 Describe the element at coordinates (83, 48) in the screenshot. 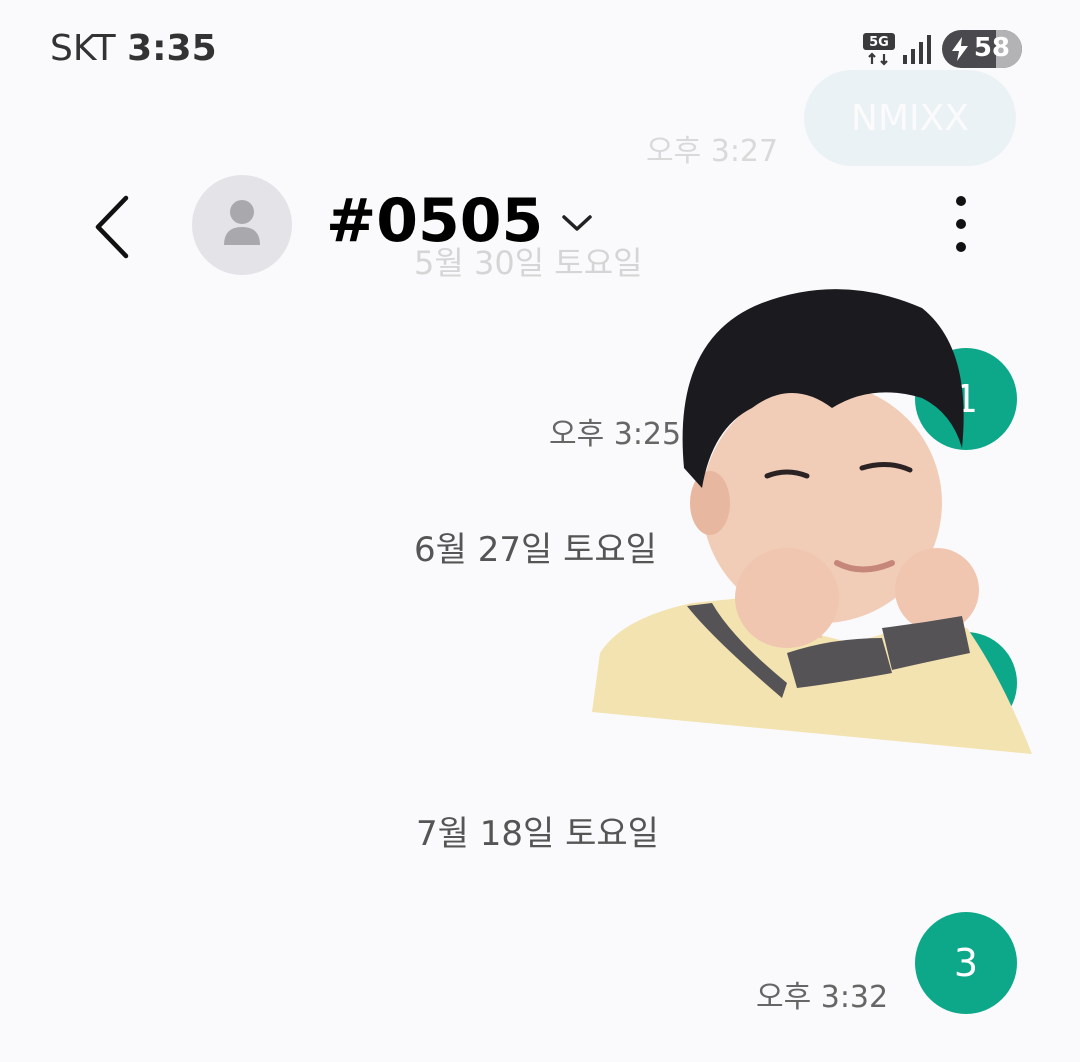

I see `carrier-name: SKT` at that location.